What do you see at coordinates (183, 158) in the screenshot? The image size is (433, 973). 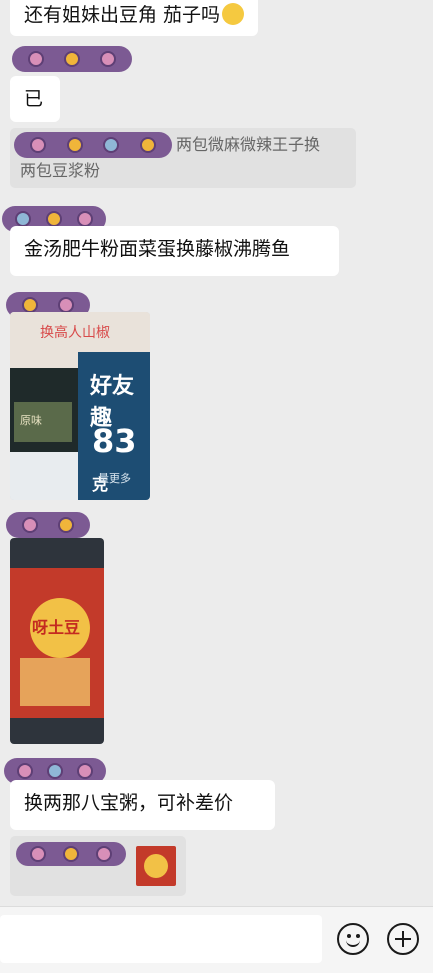 I see `quoted-message: 两包微麻微辣王子换 两包豆浆粉` at bounding box center [183, 158].